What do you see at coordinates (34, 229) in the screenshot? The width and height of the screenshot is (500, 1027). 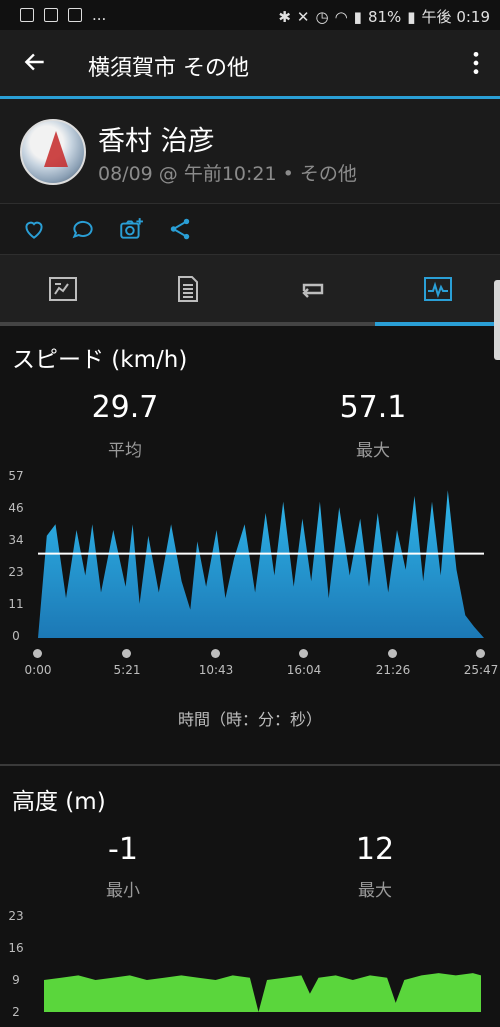 I see `like-heart-icon` at bounding box center [34, 229].